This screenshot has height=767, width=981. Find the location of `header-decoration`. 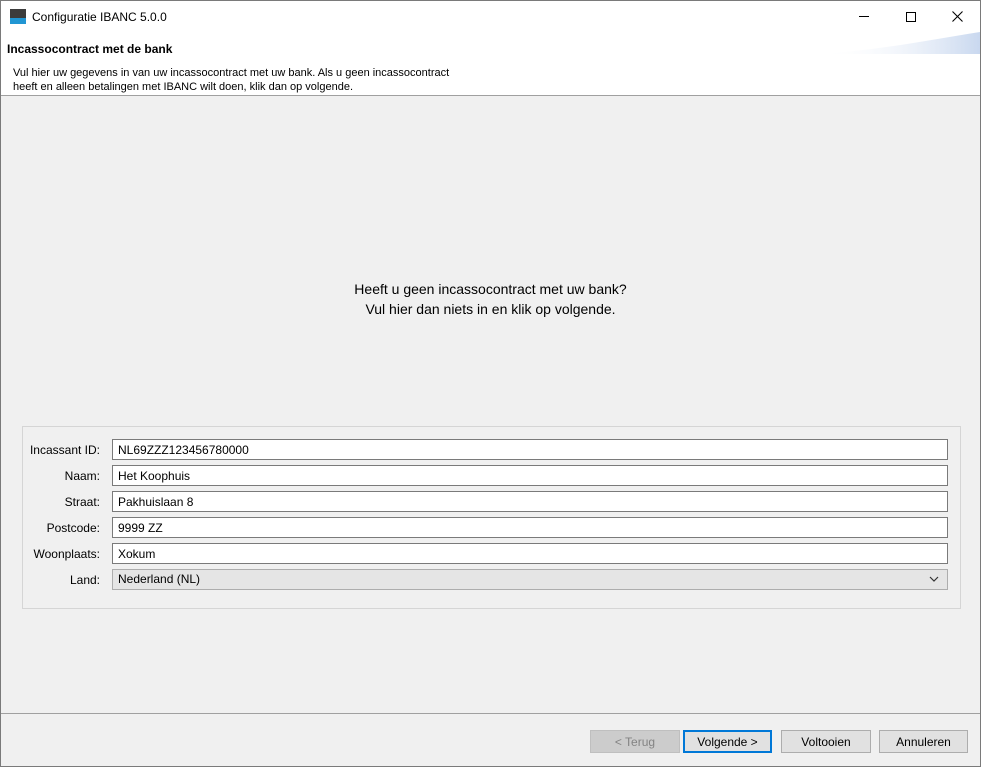

header-decoration is located at coordinates (900, 43).